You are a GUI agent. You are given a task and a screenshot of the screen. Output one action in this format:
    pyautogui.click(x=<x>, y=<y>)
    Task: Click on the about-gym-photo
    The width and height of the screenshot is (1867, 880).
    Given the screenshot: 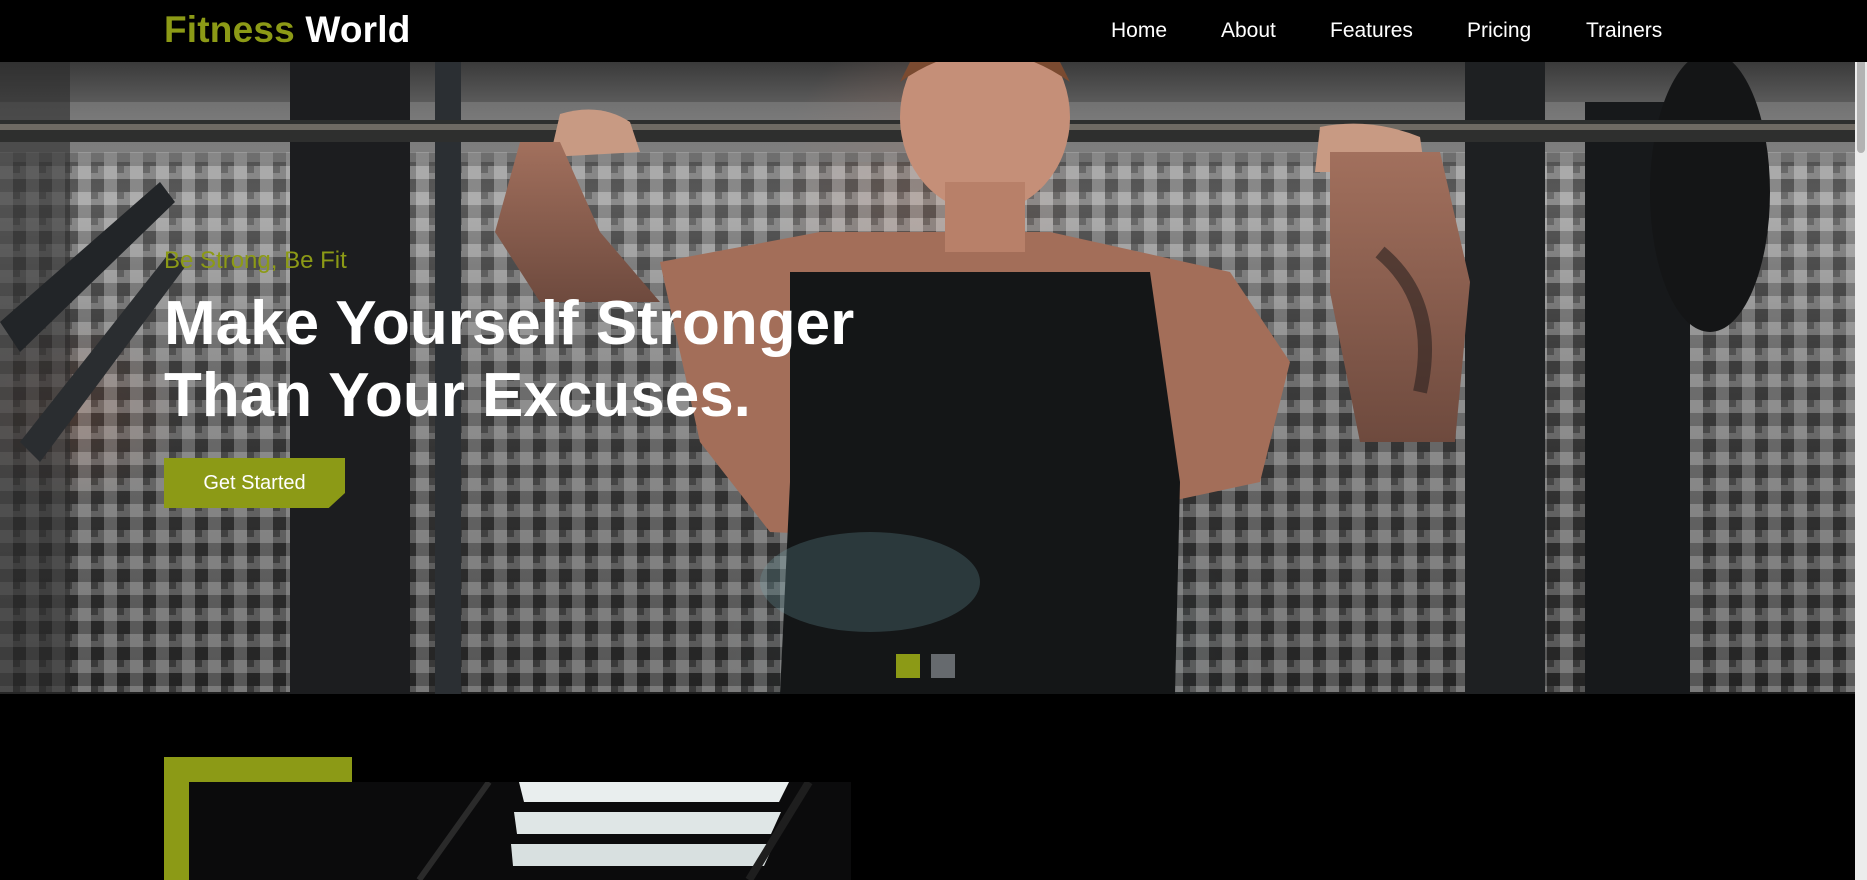 What is the action you would take?
    pyautogui.click(x=520, y=831)
    